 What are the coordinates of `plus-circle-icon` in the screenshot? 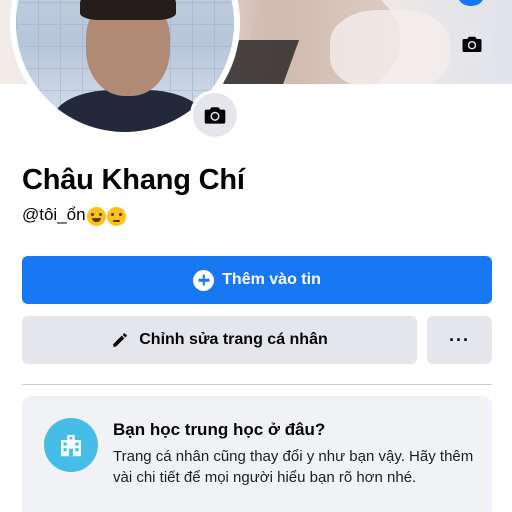 It's located at (204, 280).